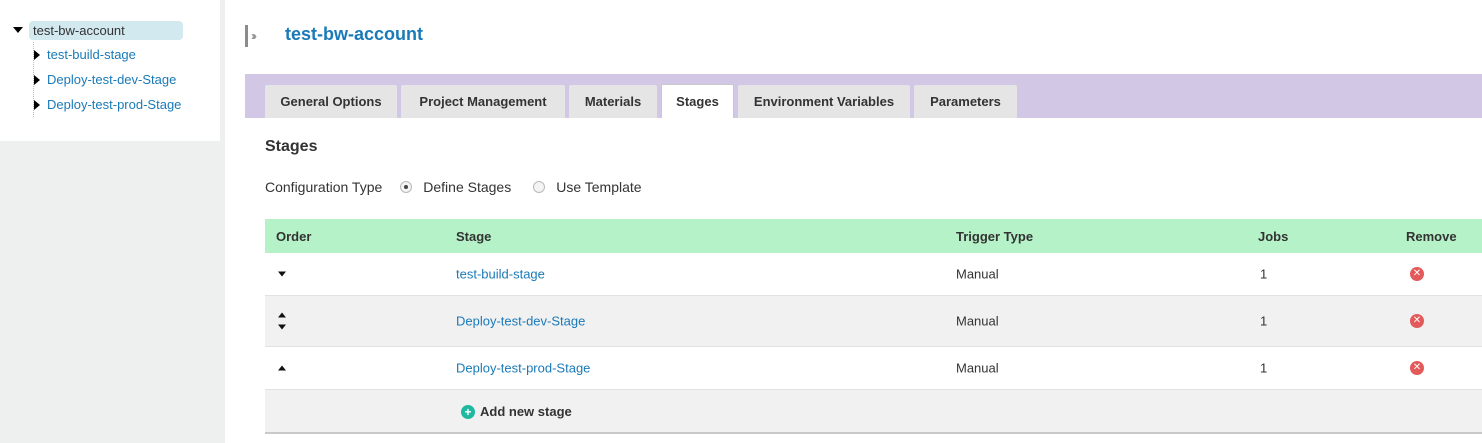 Image resolution: width=1482 pixels, height=443 pixels. Describe the element at coordinates (873, 321) in the screenshot. I see `table-row: Deploy-test-dev-Stage Manual 1 ✕` at that location.